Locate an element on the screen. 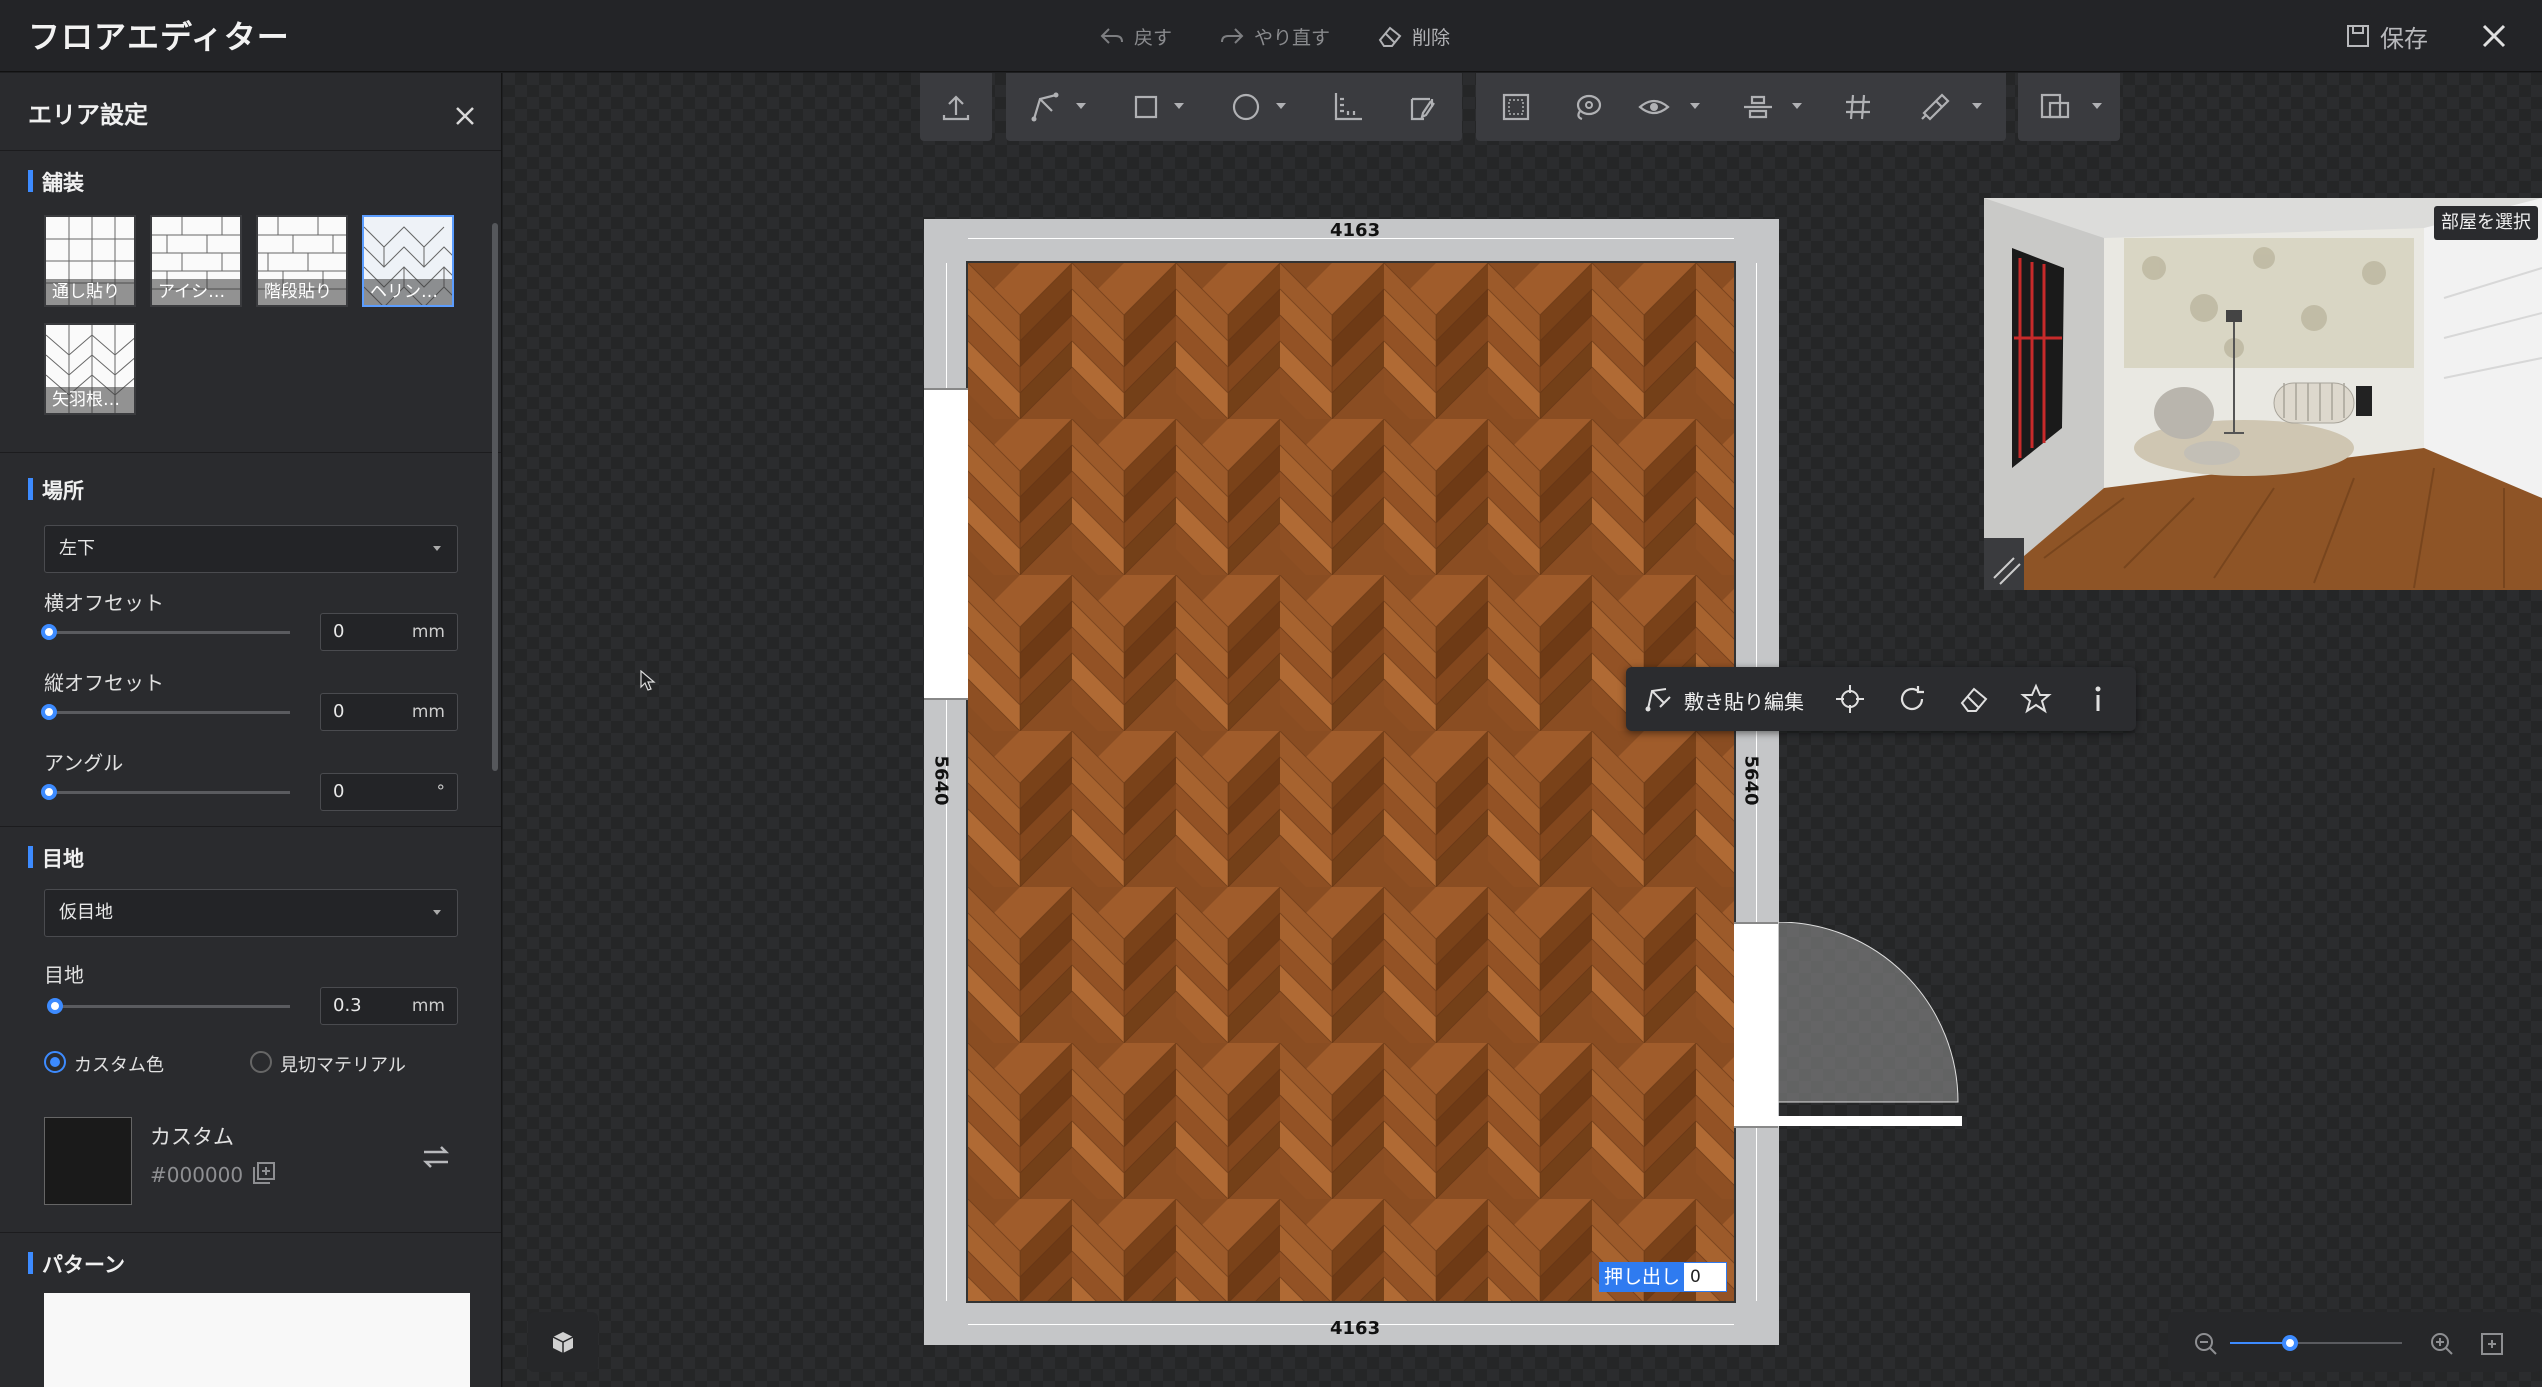  h-offset-slider is located at coordinates (170, 632).